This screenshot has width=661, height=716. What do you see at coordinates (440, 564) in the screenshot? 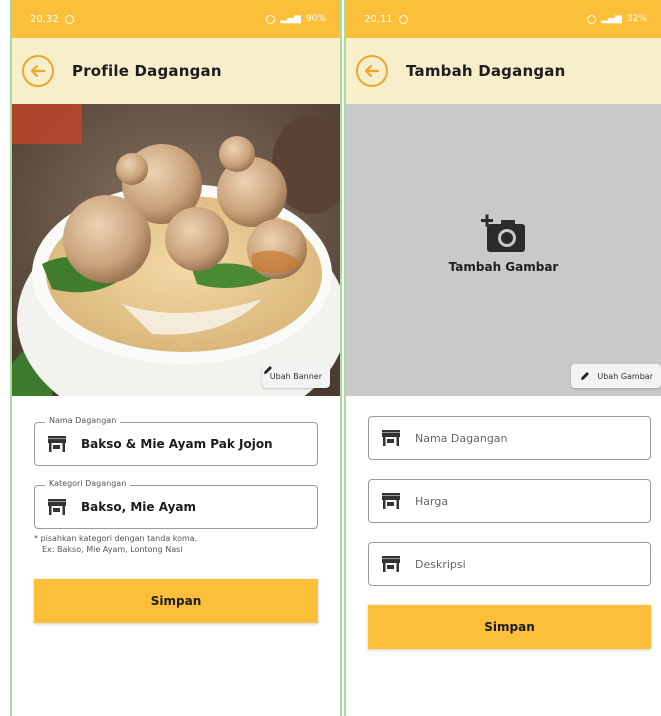
I see `deskripsi-placeholder: Deskripsi` at bounding box center [440, 564].